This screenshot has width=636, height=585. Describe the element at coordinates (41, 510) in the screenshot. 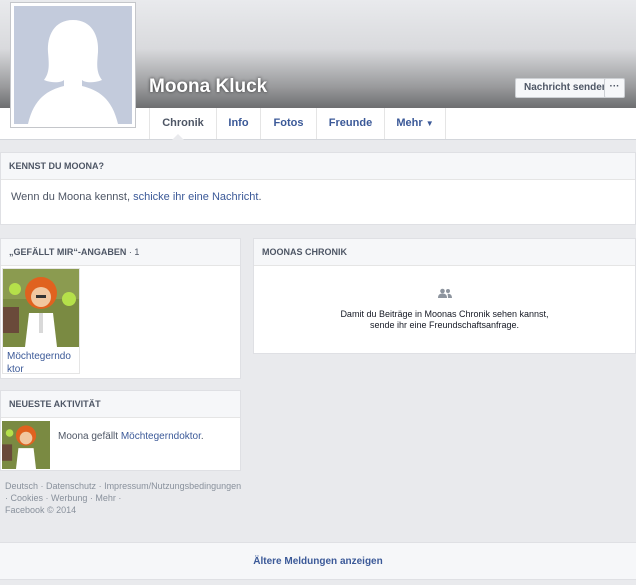

I see `footer-copyright: Facebook © 2014` at that location.